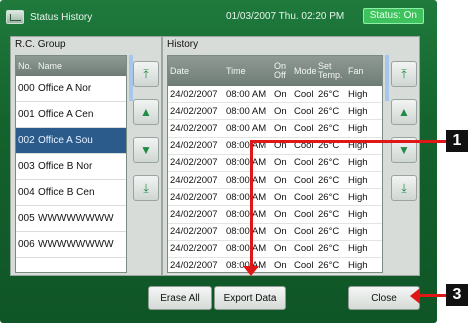 Image resolution: width=468 pixels, height=323 pixels. What do you see at coordinates (275, 71) in the screenshot?
I see `history-header: Date Time On Off Mode Set Temp. Fan` at bounding box center [275, 71].